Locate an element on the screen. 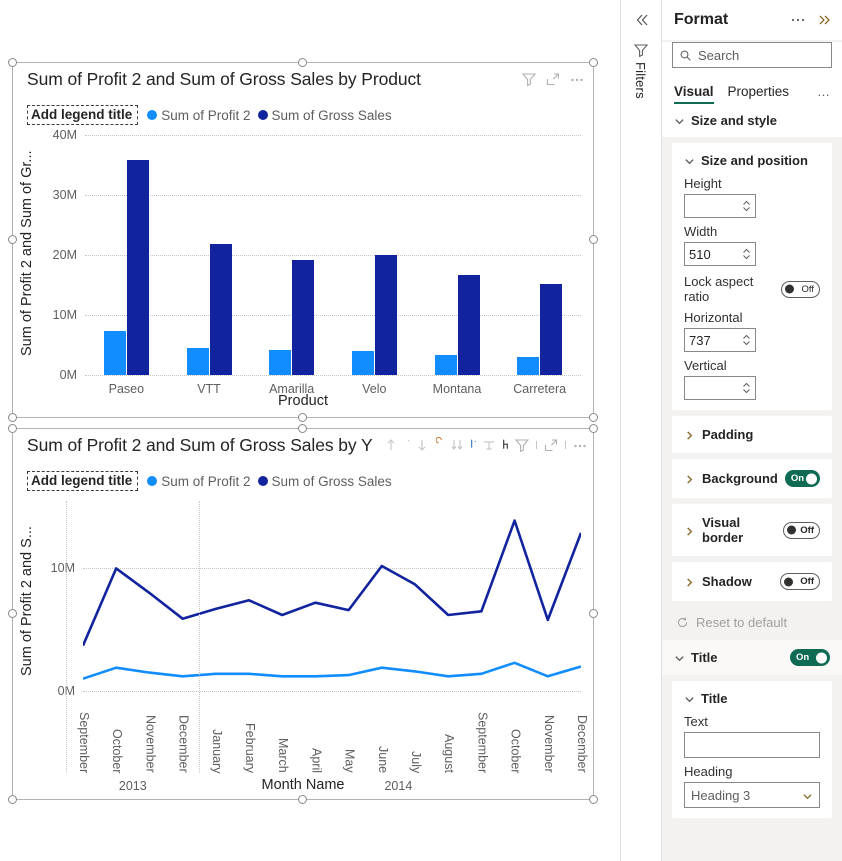 This screenshot has height=861, width=842. section-size-and-style: Size and style is located at coordinates (752, 120).